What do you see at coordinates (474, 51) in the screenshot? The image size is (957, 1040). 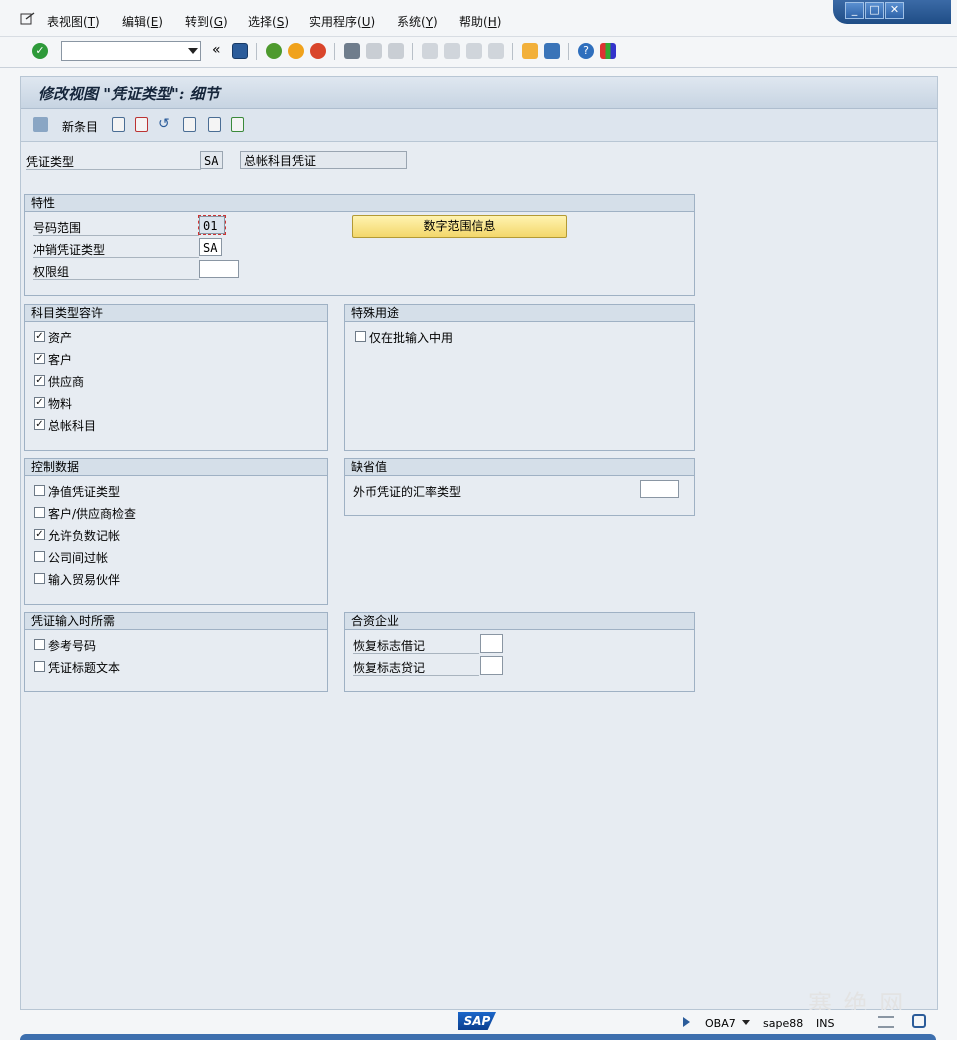 I see `next-page-icon` at bounding box center [474, 51].